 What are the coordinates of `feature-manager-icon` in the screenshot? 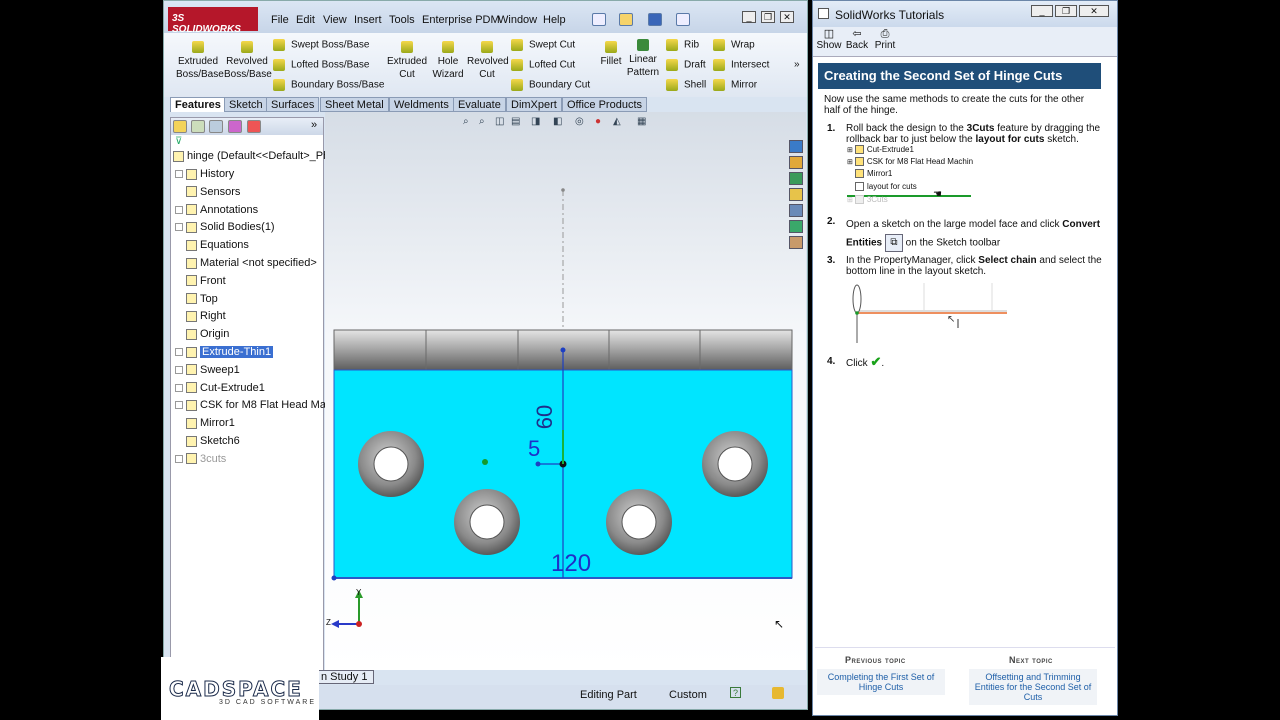 It's located at (180, 126).